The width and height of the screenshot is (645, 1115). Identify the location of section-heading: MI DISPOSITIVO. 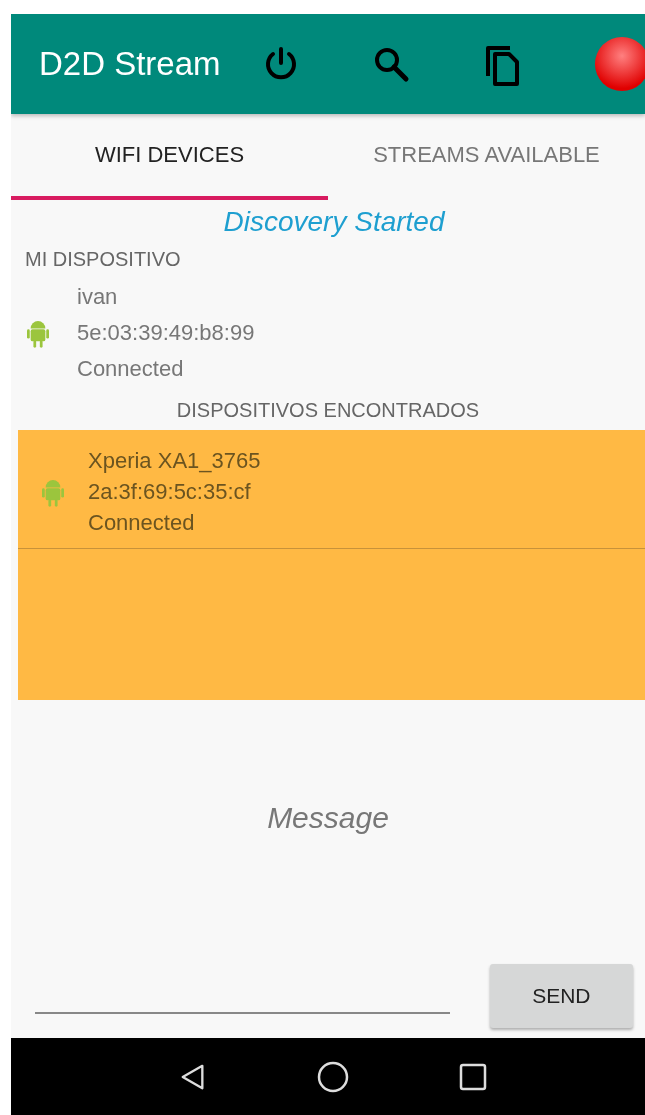
(103, 259).